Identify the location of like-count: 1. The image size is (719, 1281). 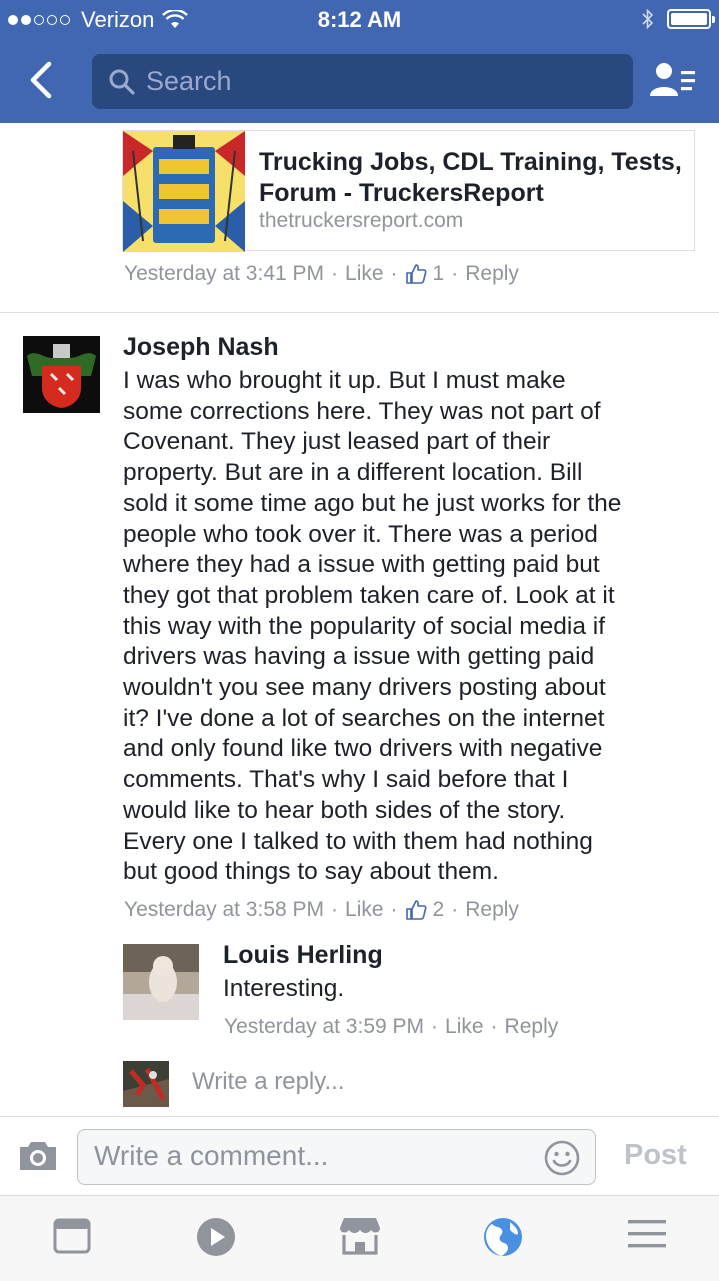
(438, 273).